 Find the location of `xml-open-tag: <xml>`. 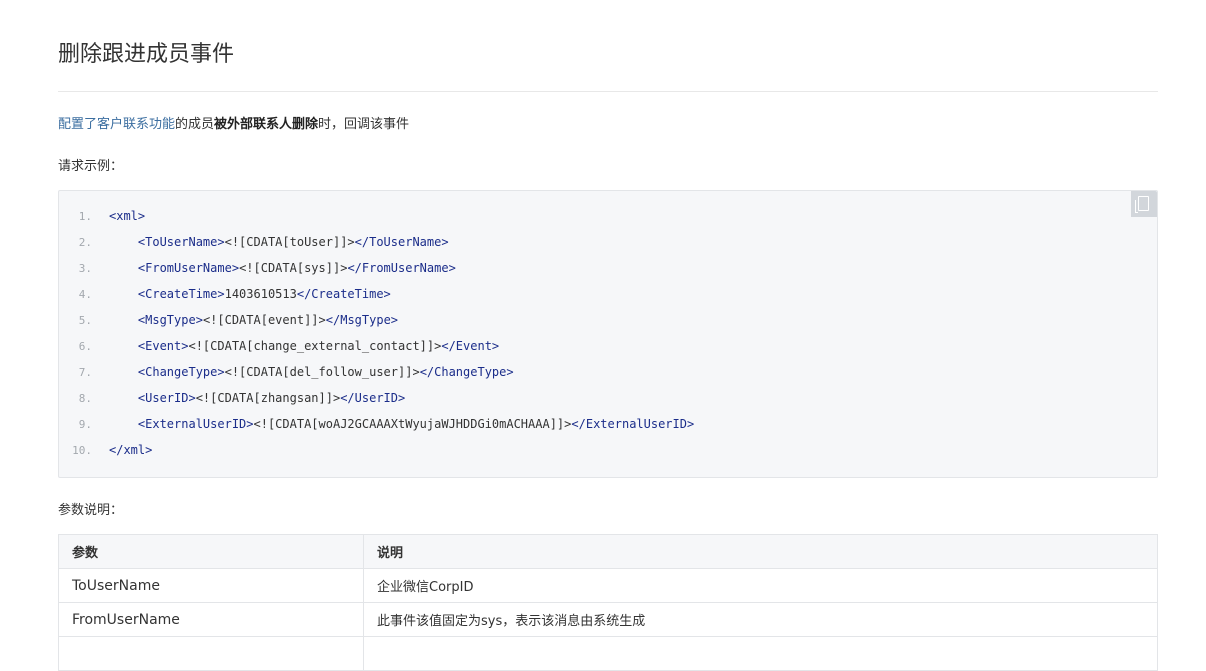

xml-open-tag: <xml> is located at coordinates (127, 216).